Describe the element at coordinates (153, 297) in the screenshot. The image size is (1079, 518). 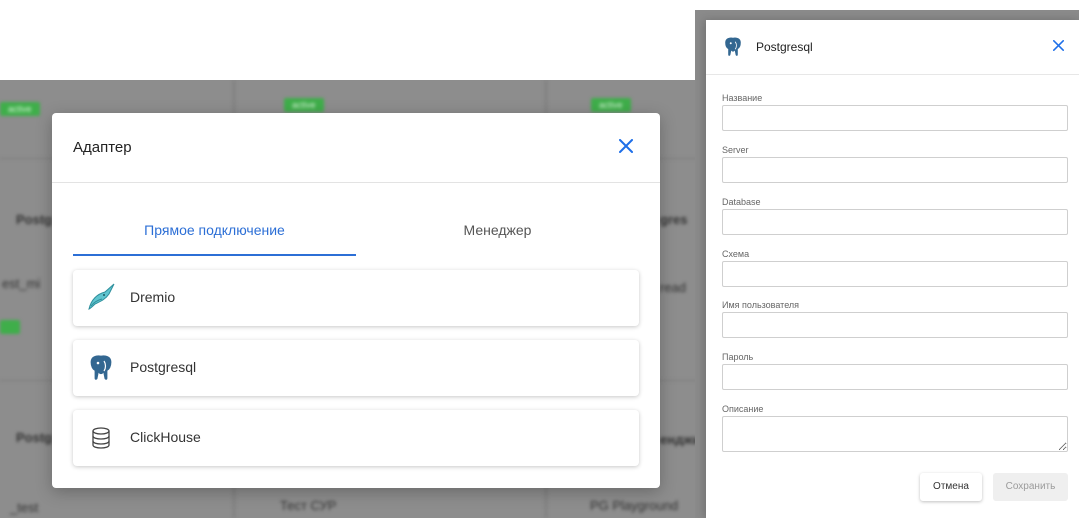
I see `adapter-label: Dremio` at that location.